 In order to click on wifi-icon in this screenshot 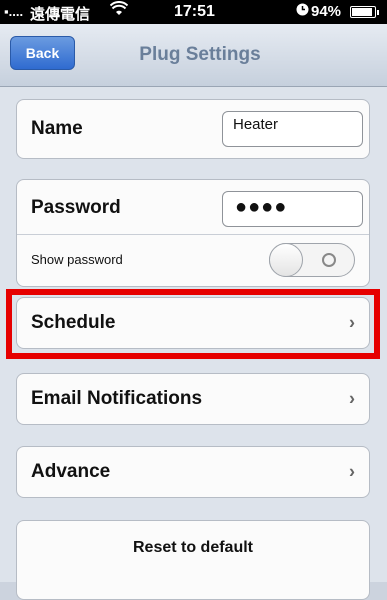, I will do `click(119, 11)`.